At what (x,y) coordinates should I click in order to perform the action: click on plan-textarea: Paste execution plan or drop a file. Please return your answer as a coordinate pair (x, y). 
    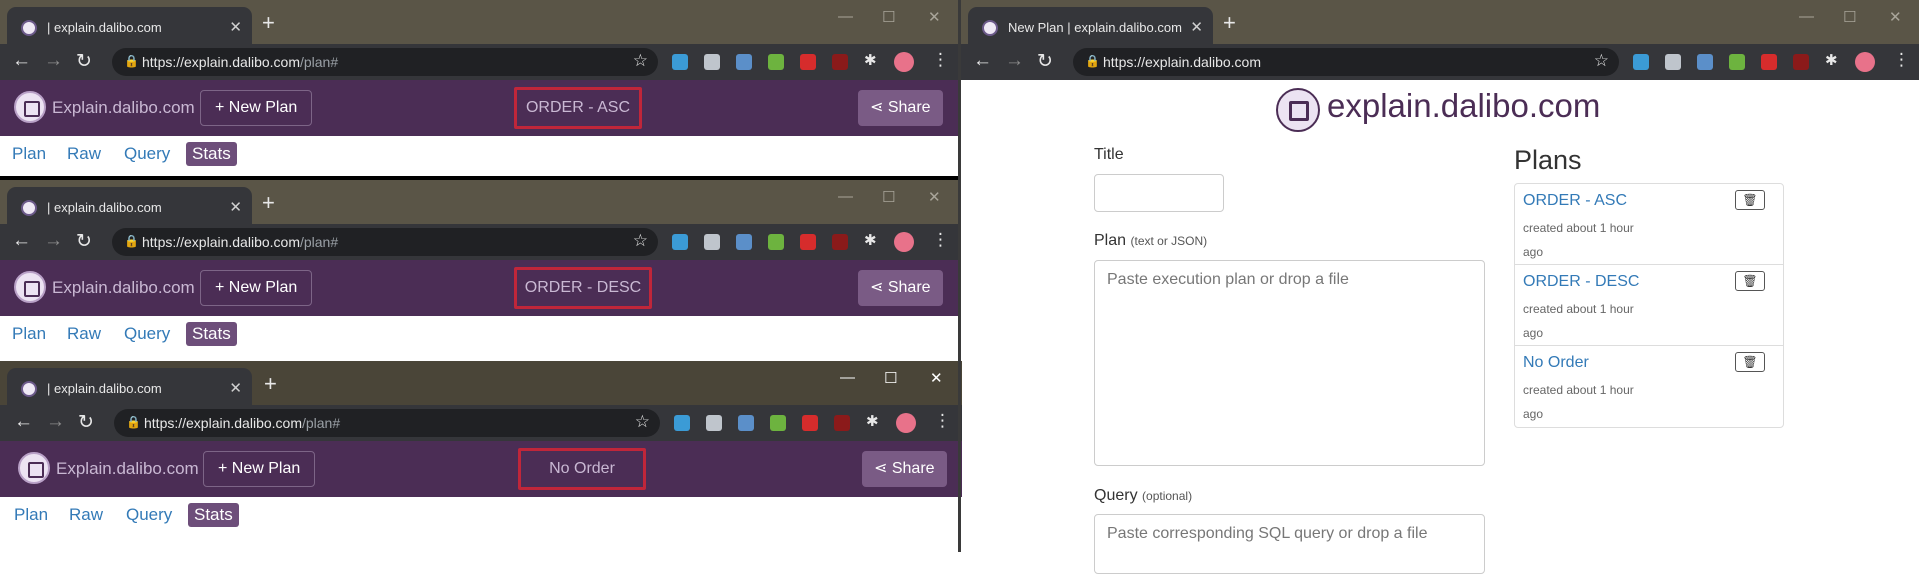
    Looking at the image, I should click on (1289, 363).